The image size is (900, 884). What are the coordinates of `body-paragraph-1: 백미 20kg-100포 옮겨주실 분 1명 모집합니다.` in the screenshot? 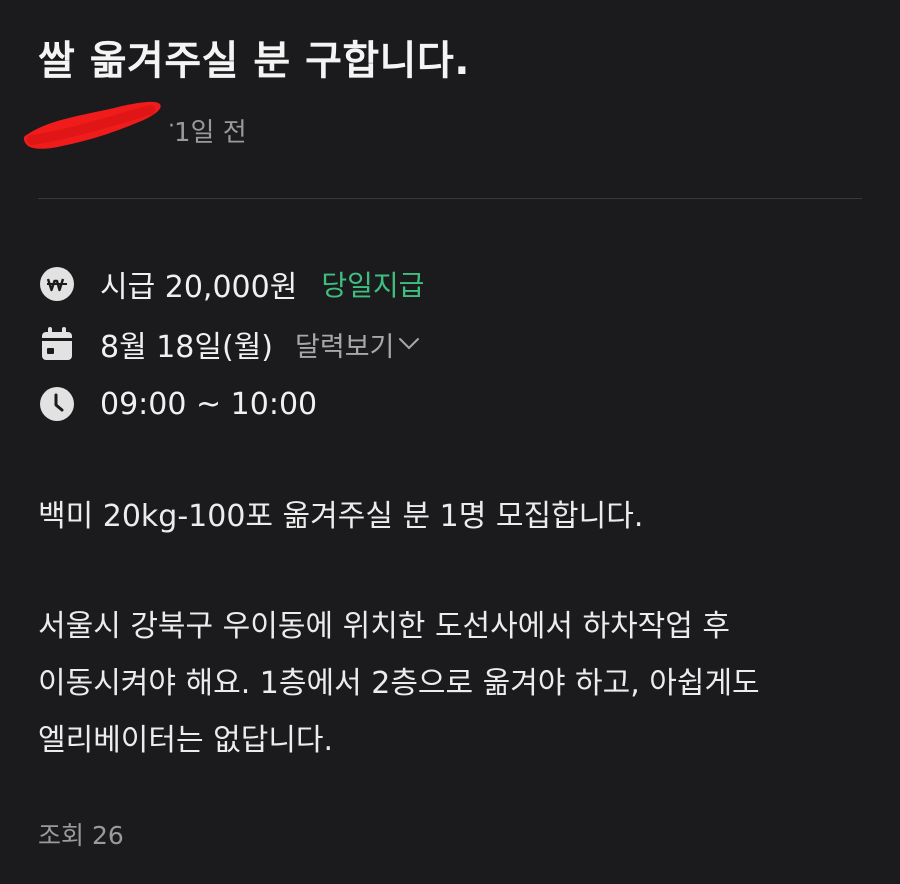 It's located at (453, 516).